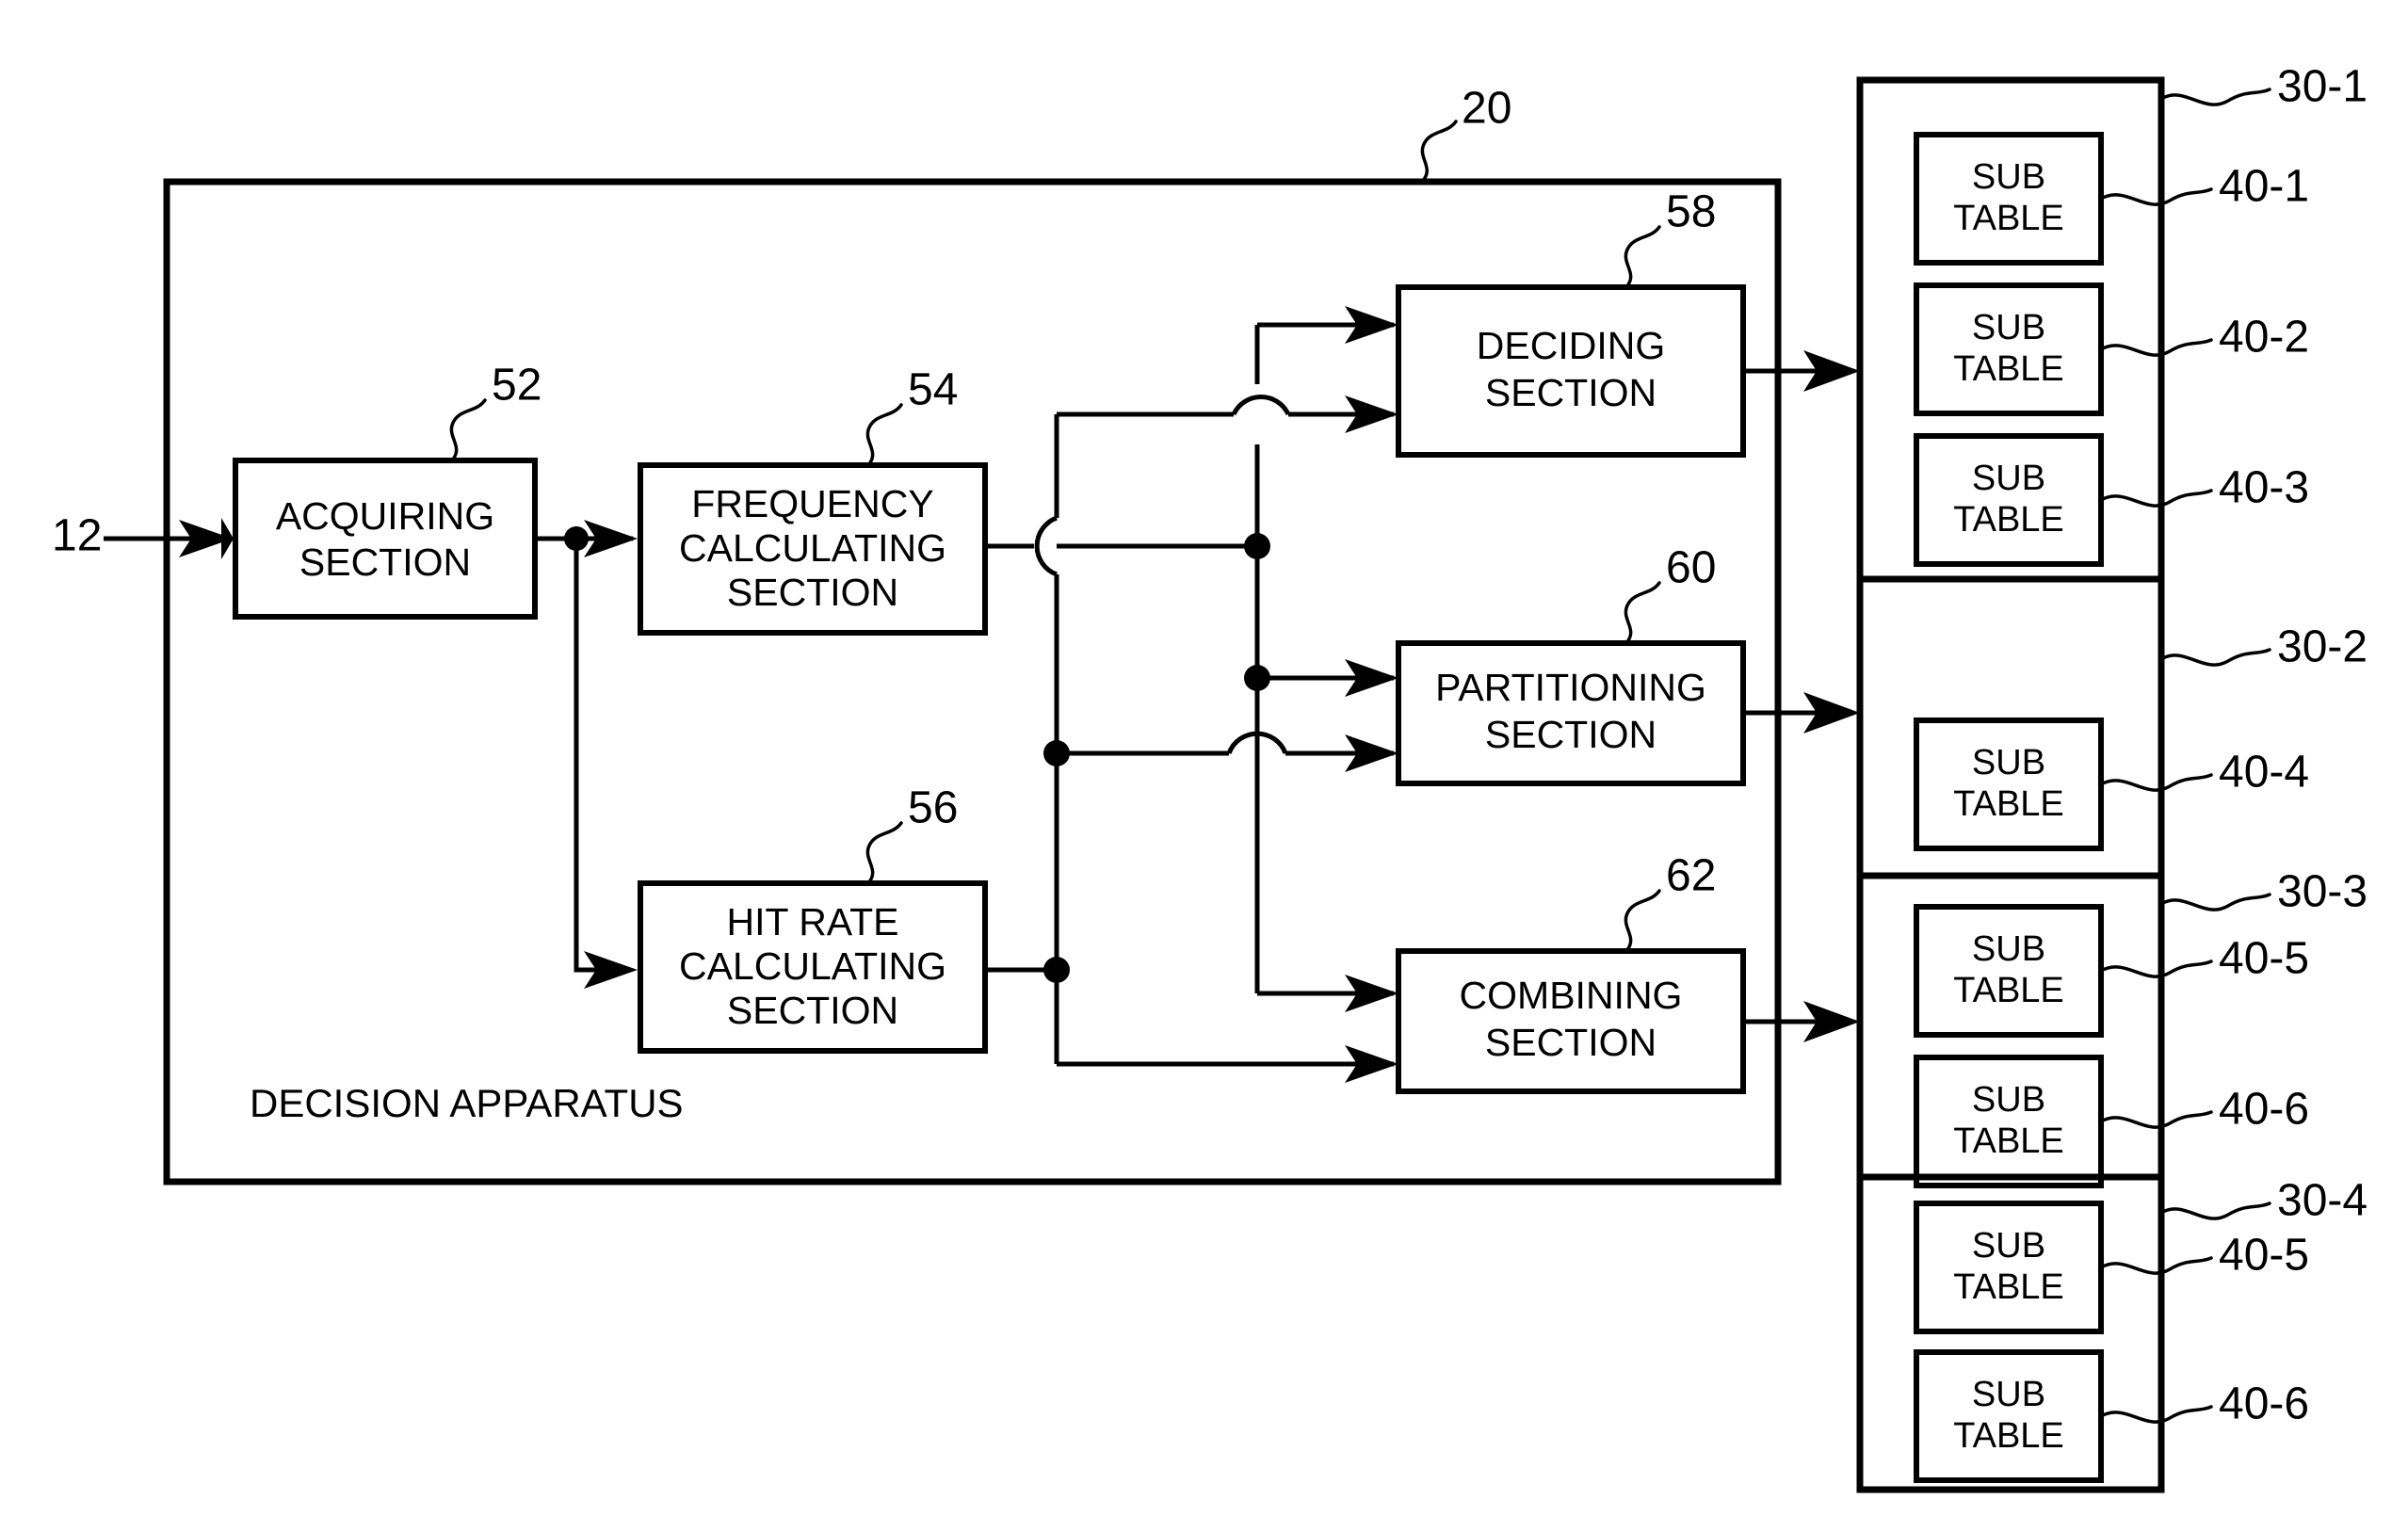 This screenshot has width=2408, height=1516. What do you see at coordinates (2008, 478) in the screenshot?
I see `sub-table-40-3-line1: SUB` at bounding box center [2008, 478].